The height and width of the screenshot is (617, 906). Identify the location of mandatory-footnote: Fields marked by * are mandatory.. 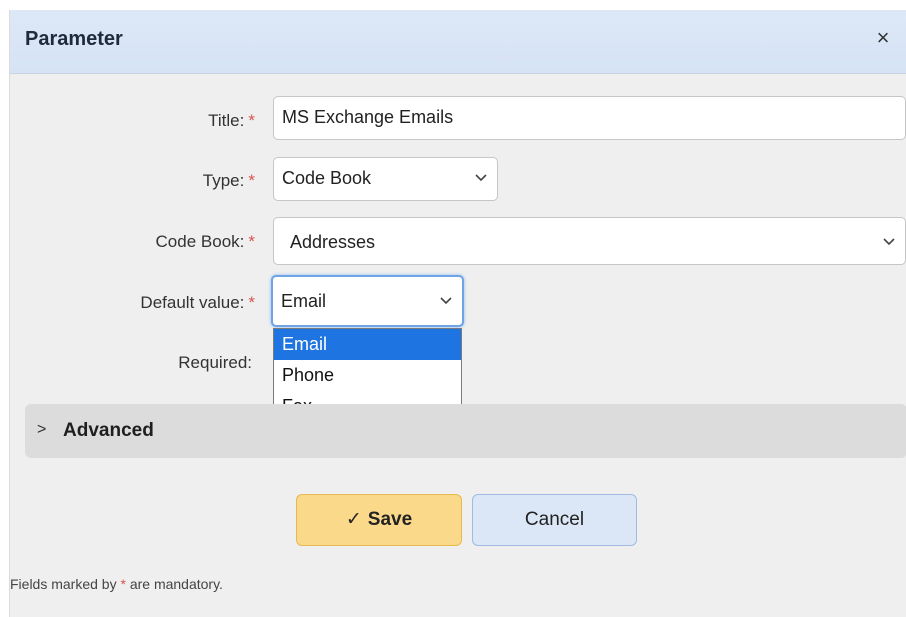
(116, 584).